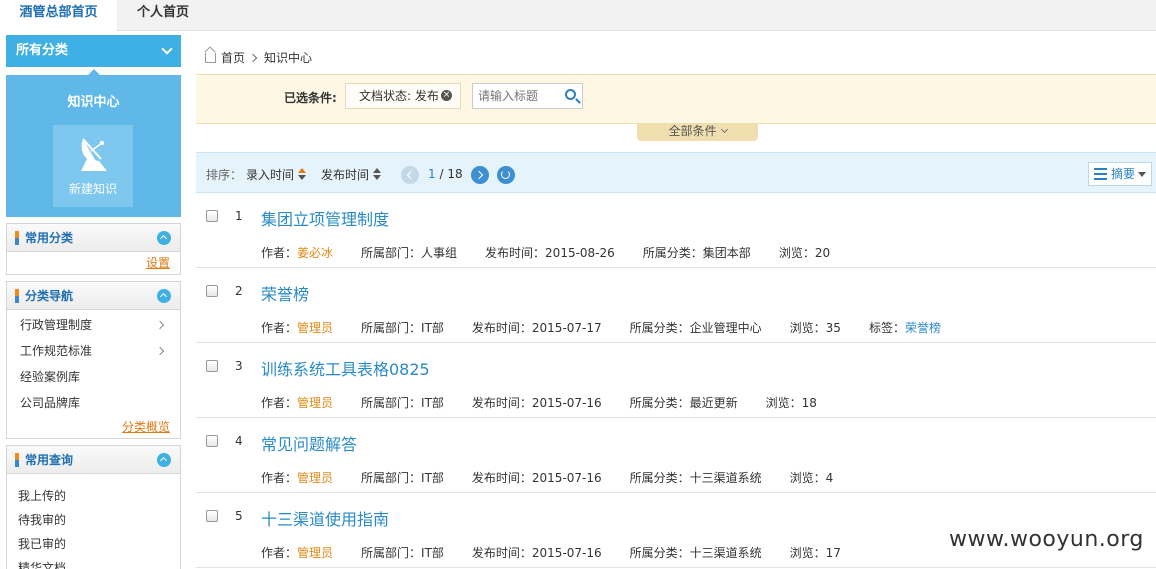 This screenshot has width=1156, height=569. What do you see at coordinates (410, 175) in the screenshot?
I see `prev-page-icon` at bounding box center [410, 175].